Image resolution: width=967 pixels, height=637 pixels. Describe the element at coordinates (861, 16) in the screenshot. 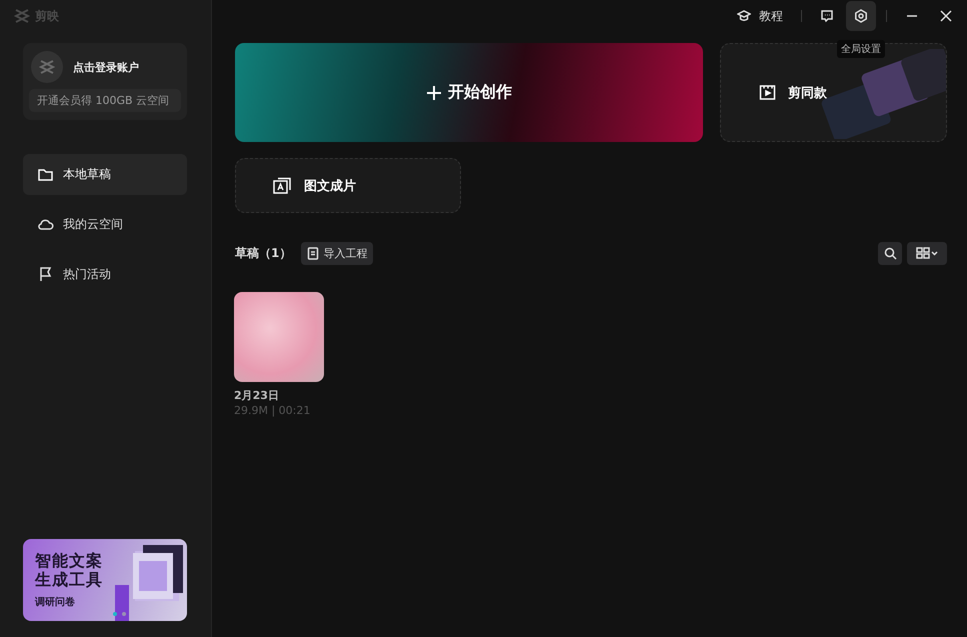

I see `settings-icon` at that location.